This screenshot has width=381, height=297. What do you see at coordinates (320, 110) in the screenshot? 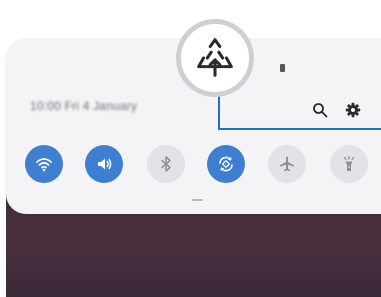
I see `search-icon` at bounding box center [320, 110].